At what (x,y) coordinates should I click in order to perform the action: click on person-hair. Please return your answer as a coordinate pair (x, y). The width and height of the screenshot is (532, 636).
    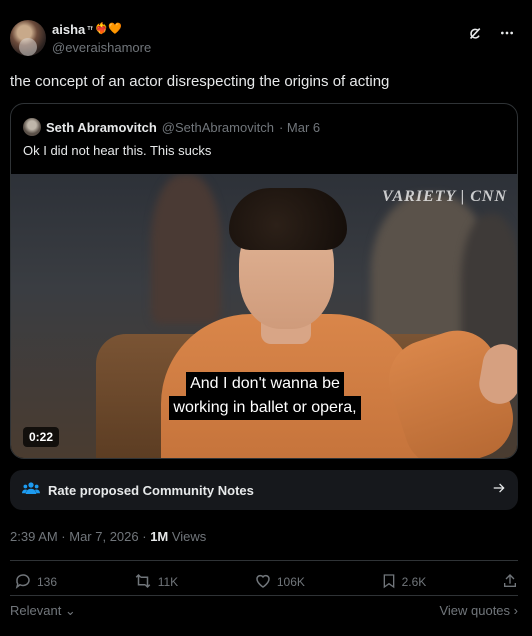
    Looking at the image, I should click on (288, 219).